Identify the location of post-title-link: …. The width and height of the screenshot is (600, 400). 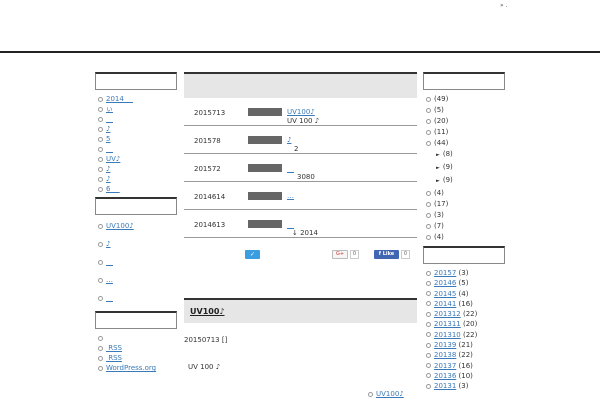
(290, 196).